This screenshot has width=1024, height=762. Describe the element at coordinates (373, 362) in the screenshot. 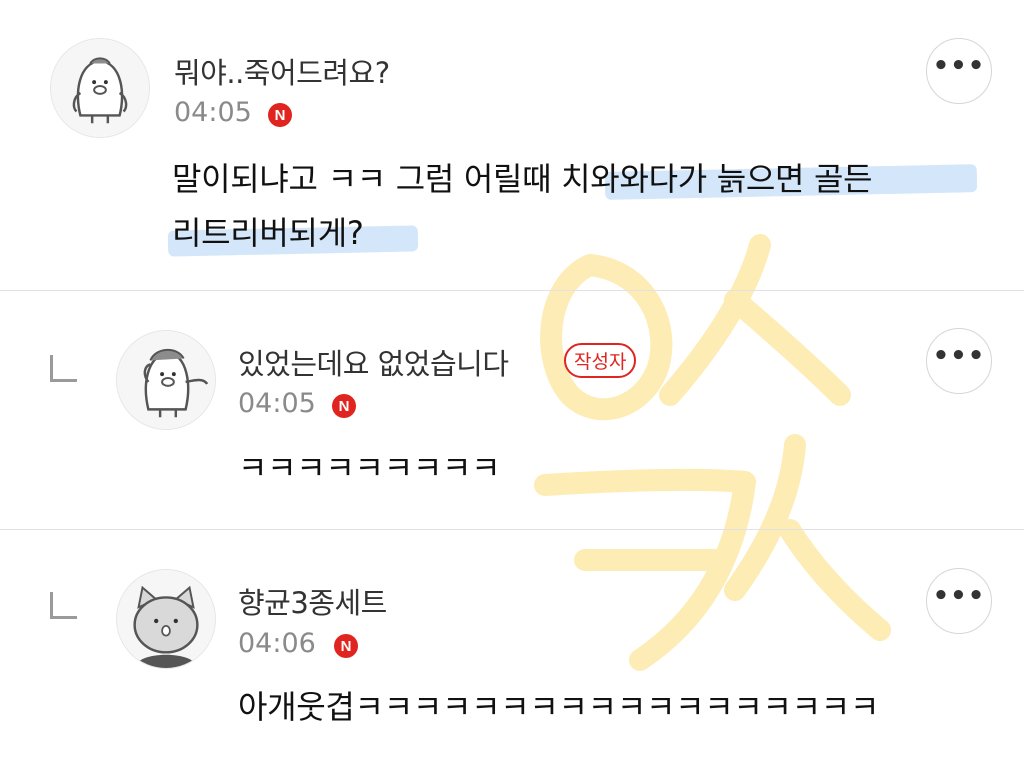

I see `comment-nickname: 있었는데요 없었습니다` at that location.